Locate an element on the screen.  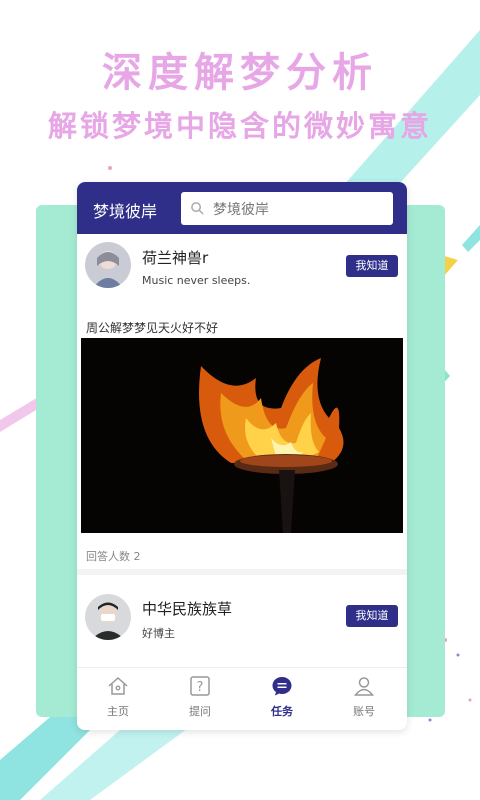
user-icon is located at coordinates (364, 686).